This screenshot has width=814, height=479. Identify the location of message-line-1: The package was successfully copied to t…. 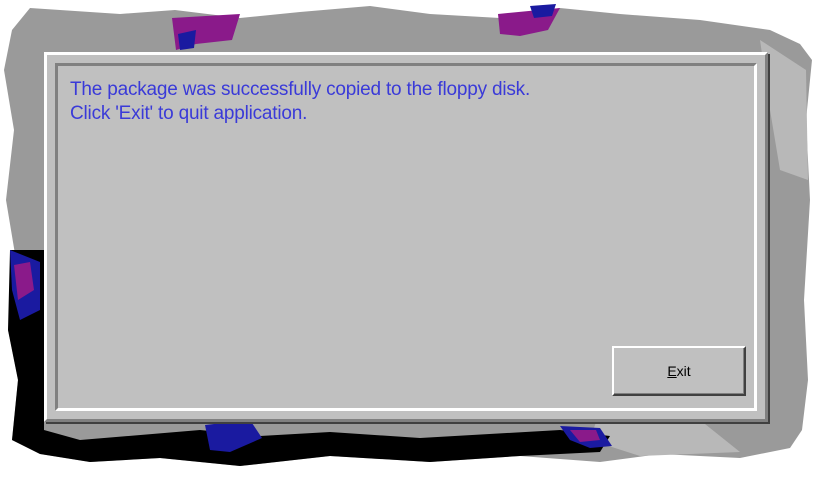
(300, 89).